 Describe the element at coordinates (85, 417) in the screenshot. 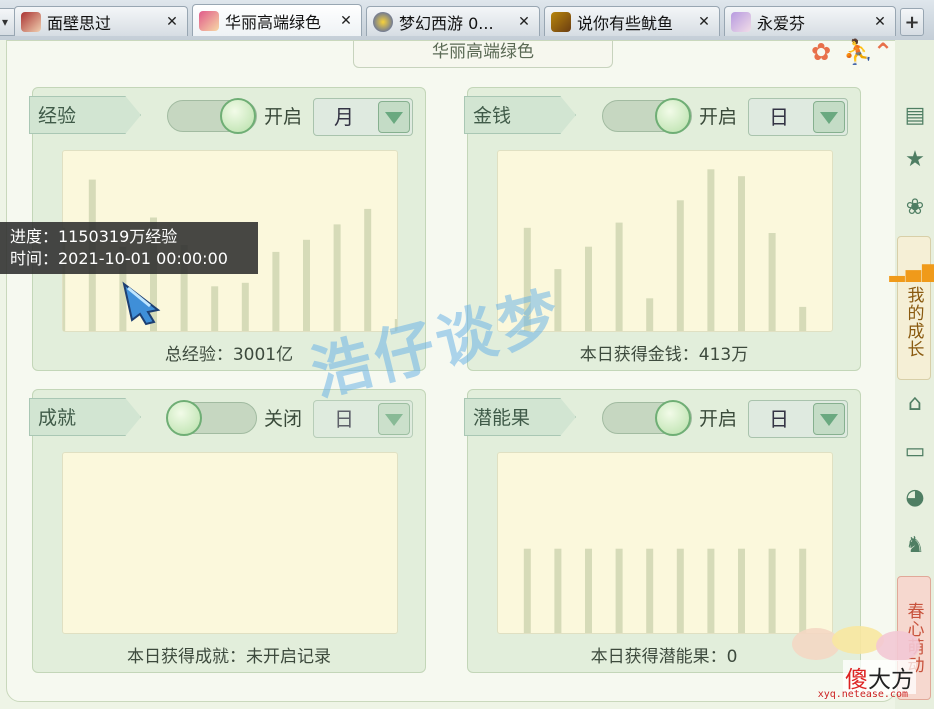

I see `achievement-label: 成就` at that location.